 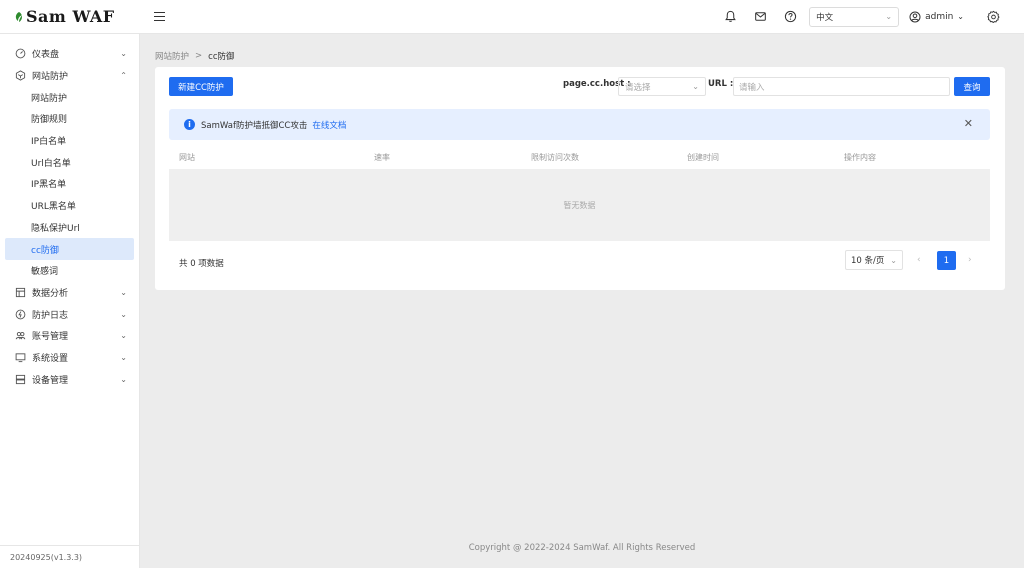 What do you see at coordinates (69, 54) in the screenshot?
I see `sidebar-item-dashboard: 仪表盘 ⌄` at bounding box center [69, 54].